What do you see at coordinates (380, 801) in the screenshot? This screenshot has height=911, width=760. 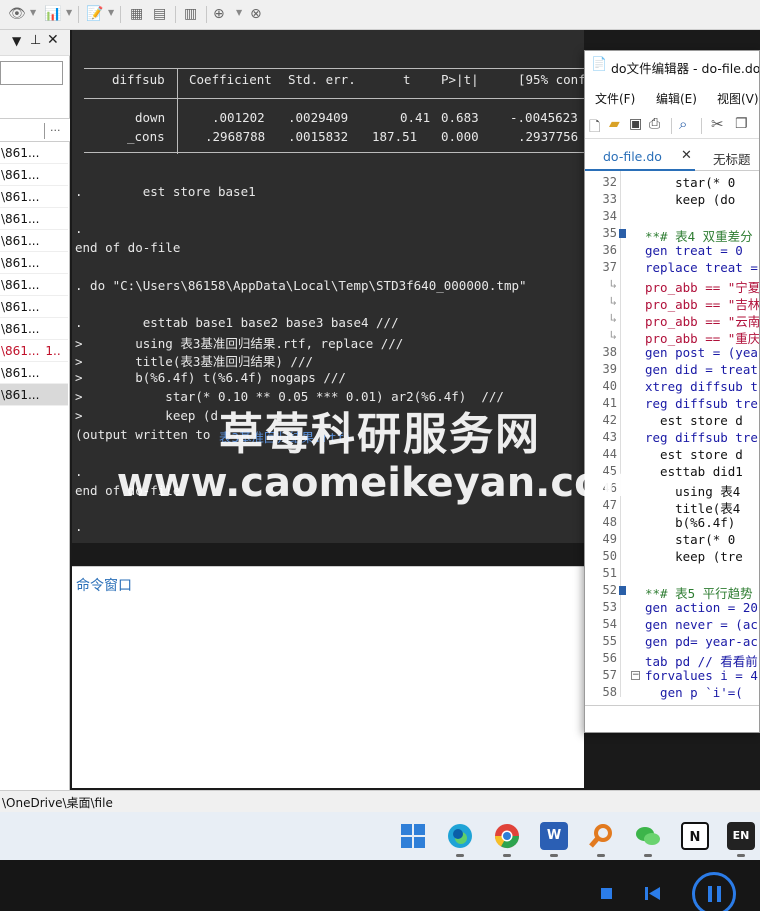 I see `status-bar: \OneDrive\桌面\file` at bounding box center [380, 801].